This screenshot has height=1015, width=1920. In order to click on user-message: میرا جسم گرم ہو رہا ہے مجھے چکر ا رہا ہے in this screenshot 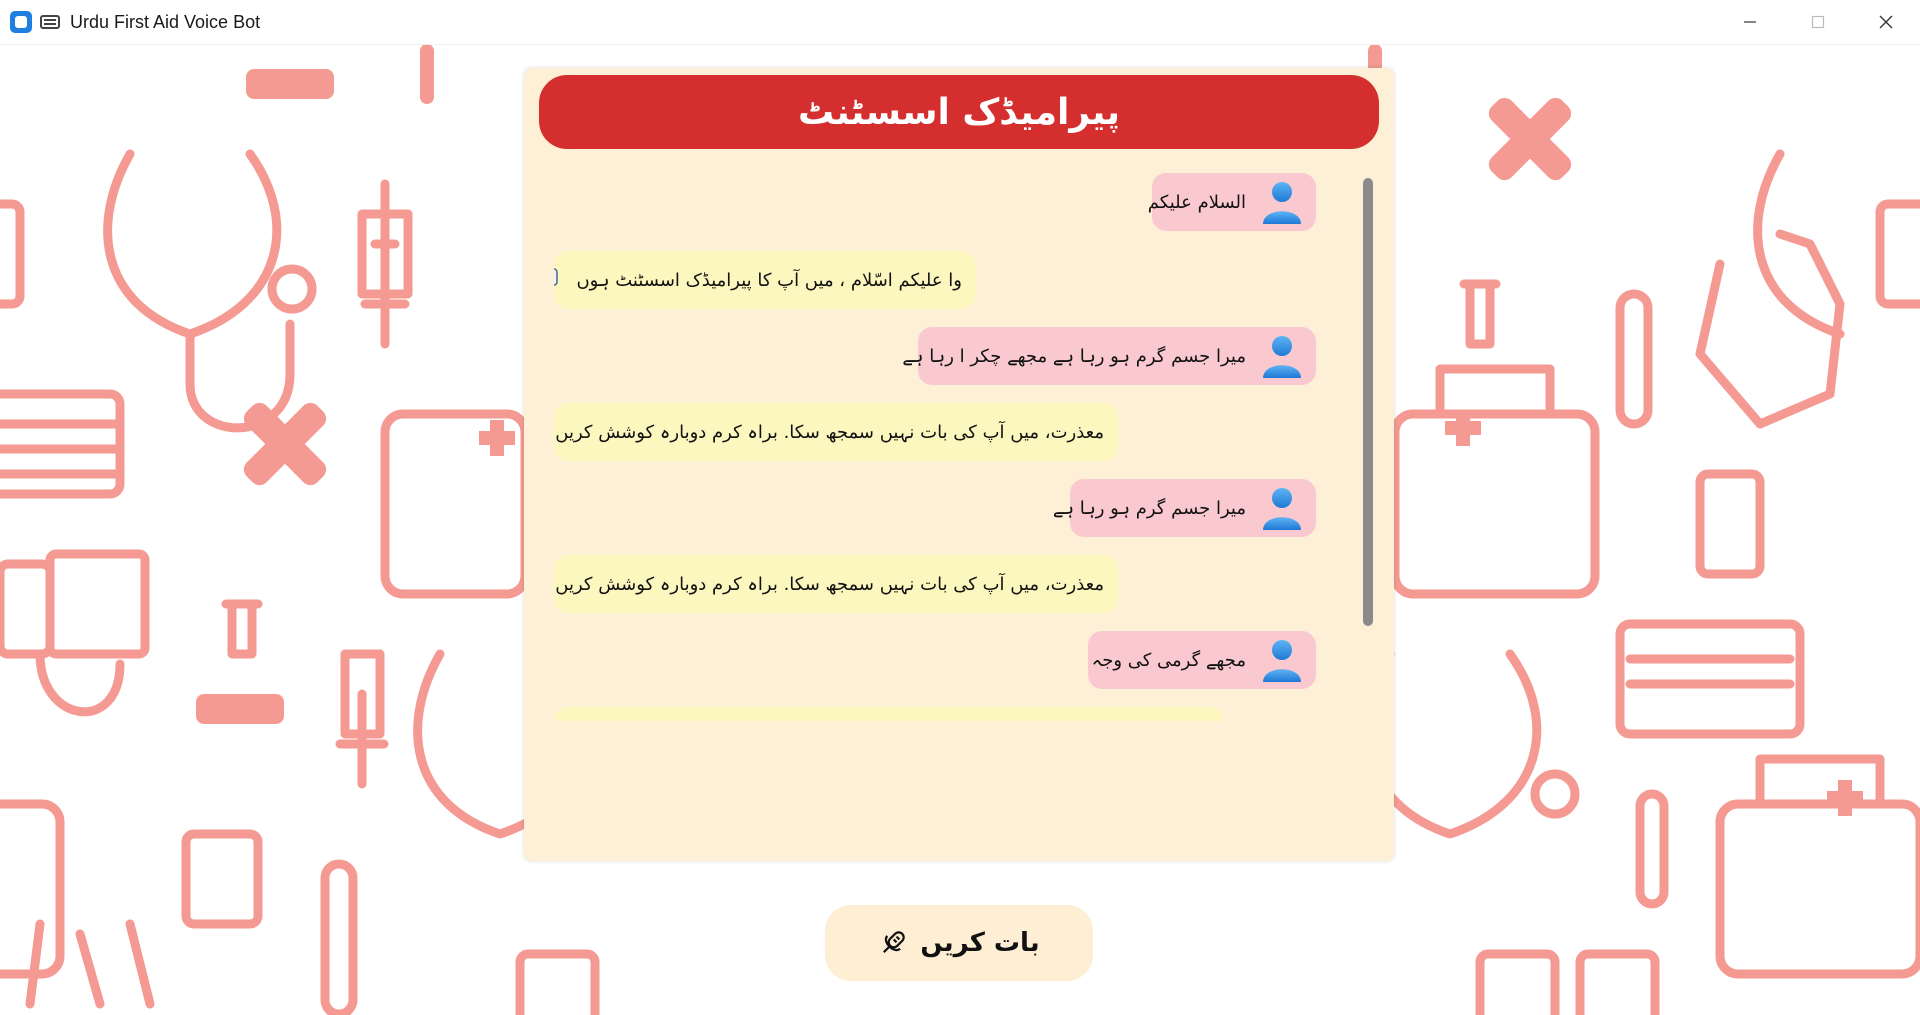, I will do `click(1109, 356)`.